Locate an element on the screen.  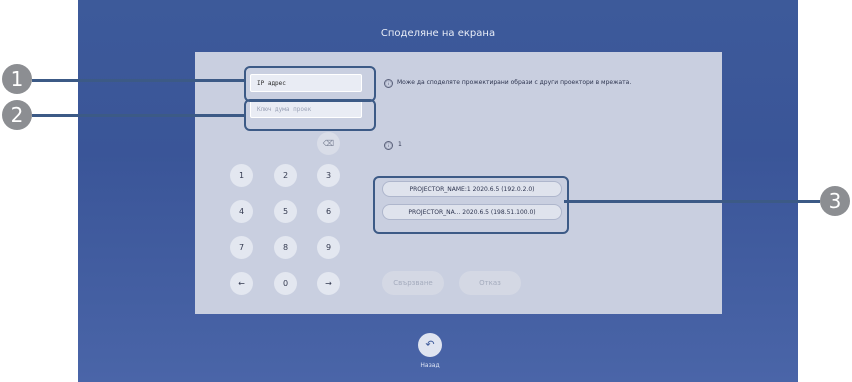
results-info-icon: ⓘ is located at coordinates (388, 145).